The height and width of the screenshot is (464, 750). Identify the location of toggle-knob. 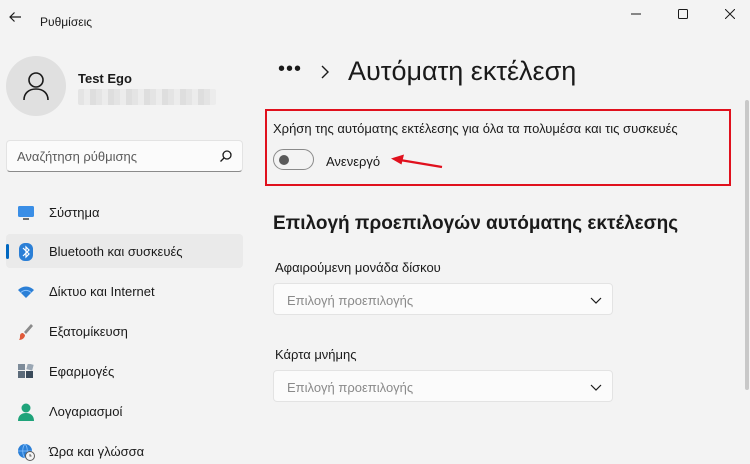
(284, 160).